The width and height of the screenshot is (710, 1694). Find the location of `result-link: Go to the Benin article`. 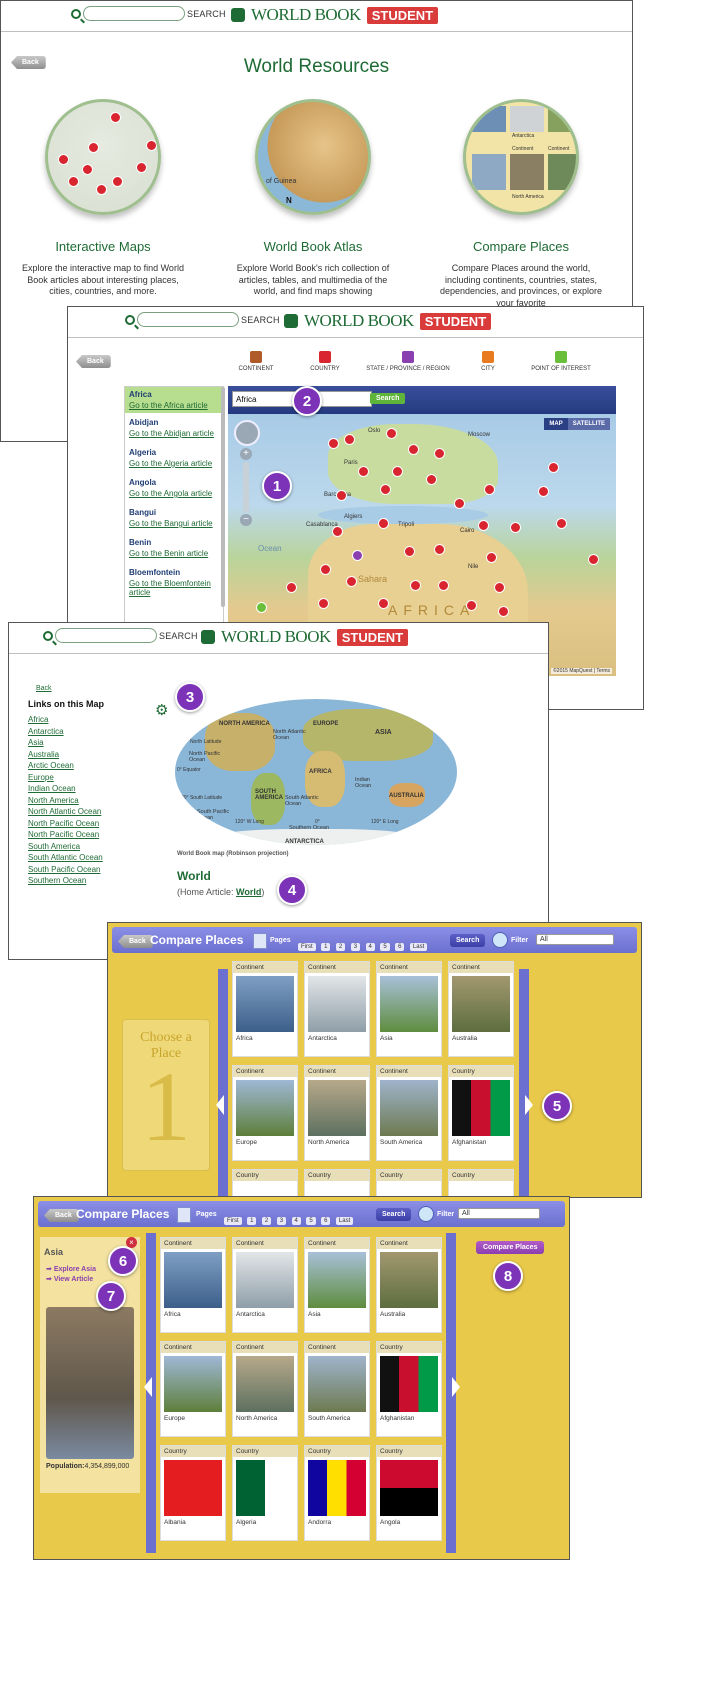

result-link: Go to the Benin article is located at coordinates (174, 553).